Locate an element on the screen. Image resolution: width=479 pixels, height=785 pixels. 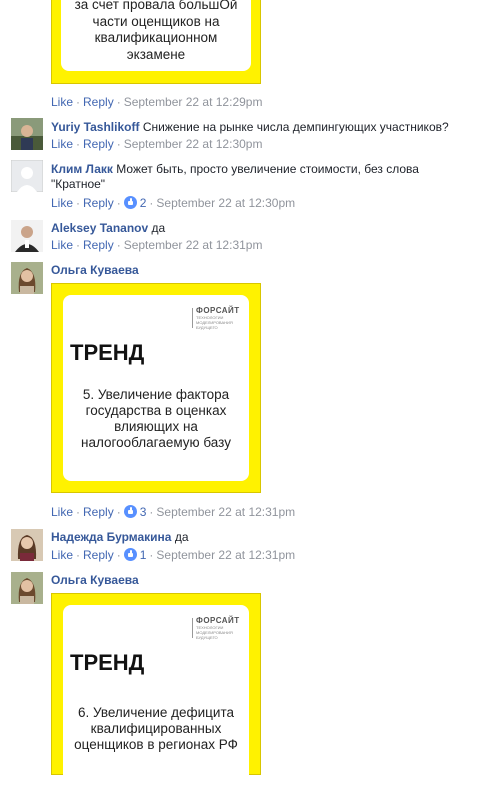
comment-actions: Like · Reply · 3 · September 22 at 12:31pm is located at coordinates (173, 512).